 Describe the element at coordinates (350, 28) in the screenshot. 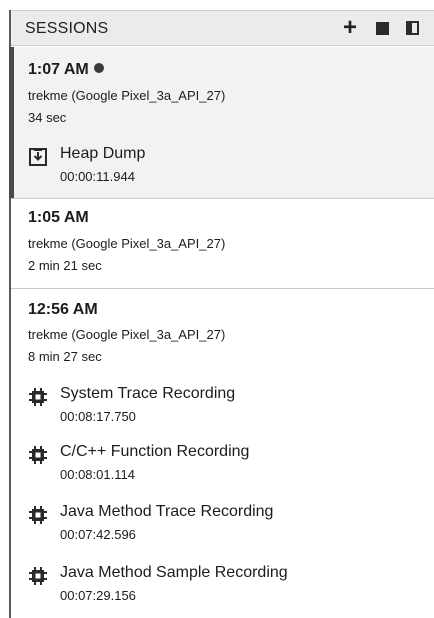

I see `plus-icon: +` at that location.